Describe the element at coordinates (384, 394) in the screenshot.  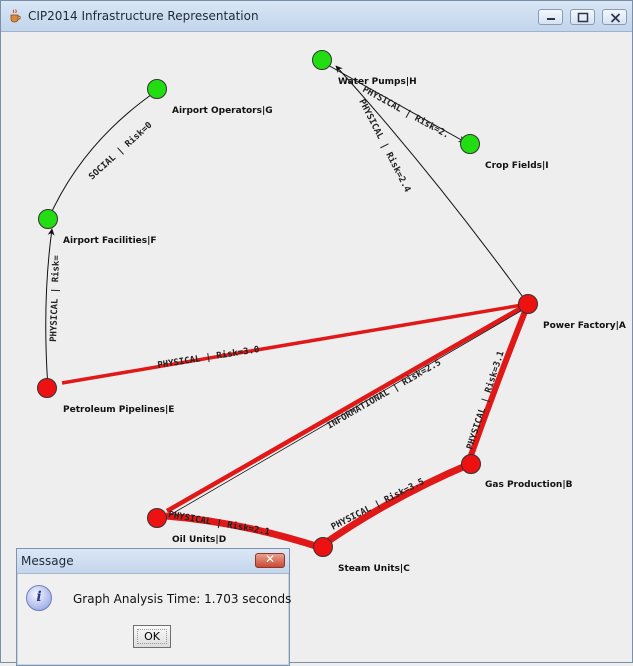
I see `edge-label-a-d: INFORMATIONAL | Risk=2.5` at that location.